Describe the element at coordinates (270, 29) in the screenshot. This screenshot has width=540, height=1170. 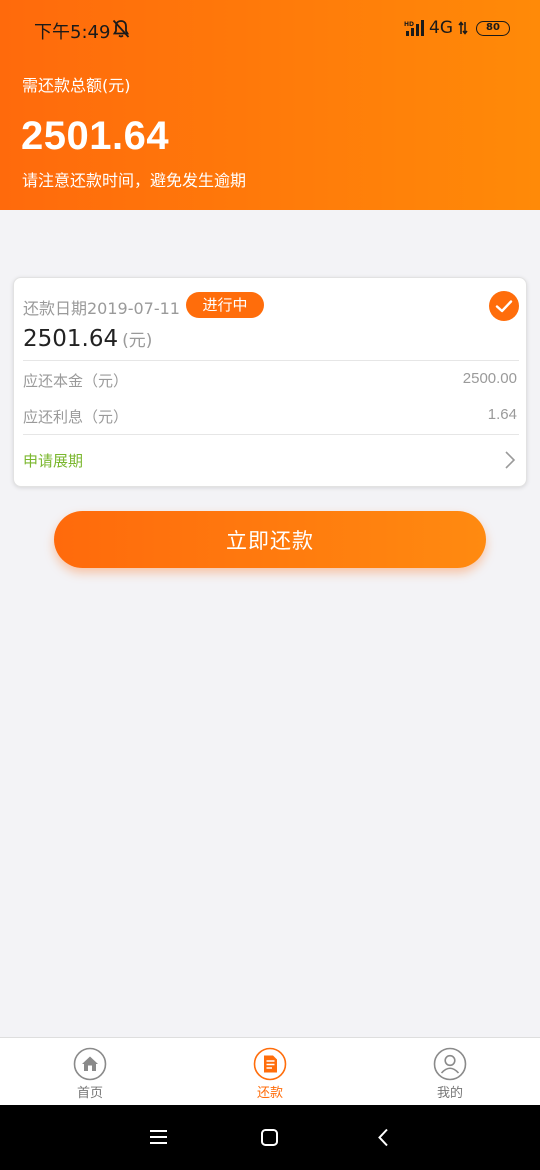
I see `status-bar: 下午5:49 HD 4G 80` at that location.